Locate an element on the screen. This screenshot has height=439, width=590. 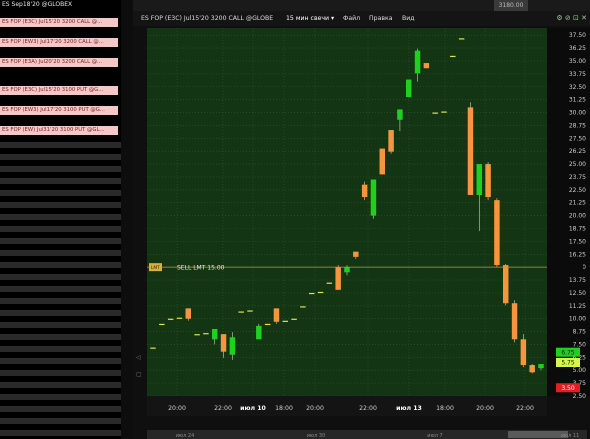
close-icon: ✕ is located at coordinates (584, 18).